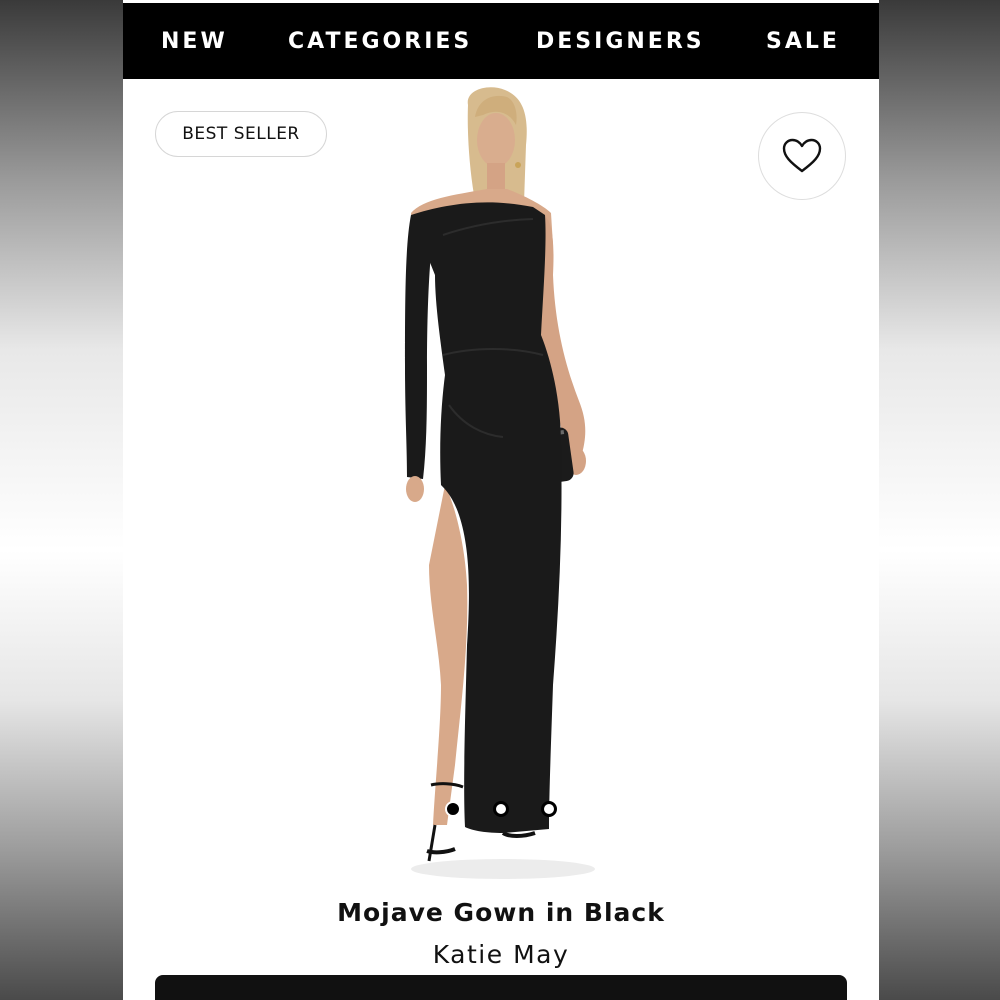 The image size is (1000, 1000). I want to click on add-to-bag-button, so click(501, 987).